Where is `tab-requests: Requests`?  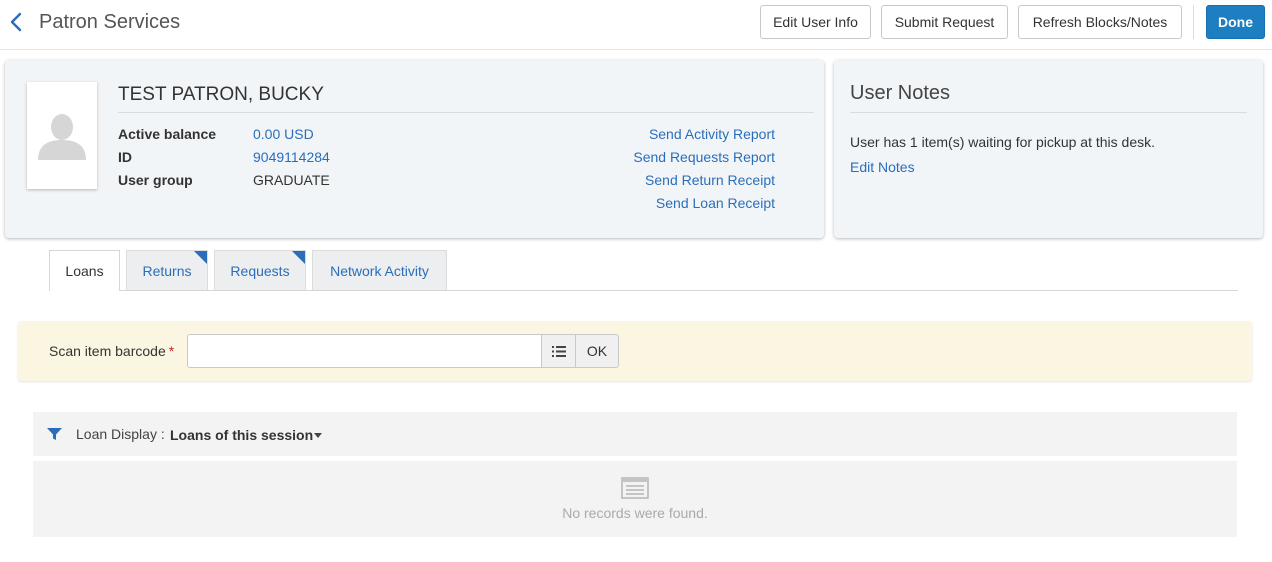
tab-requests: Requests is located at coordinates (260, 270).